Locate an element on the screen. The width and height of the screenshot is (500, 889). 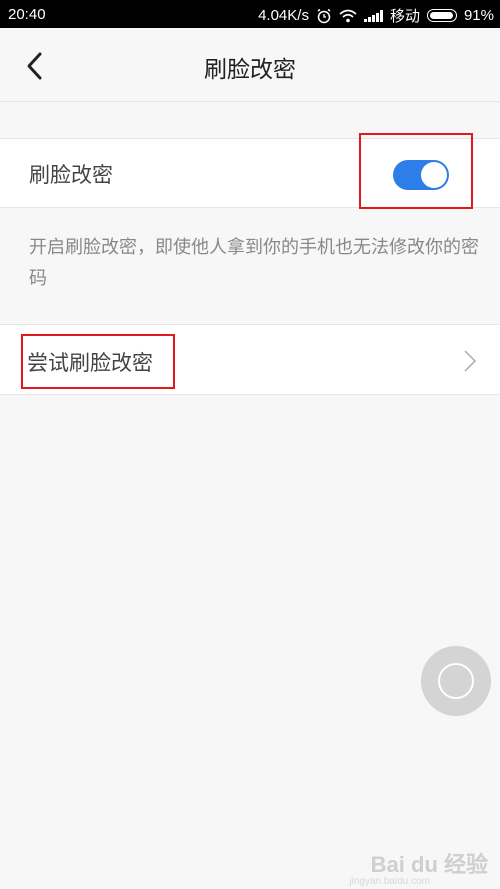
page-title: 刷脸改密 is located at coordinates (250, 70).